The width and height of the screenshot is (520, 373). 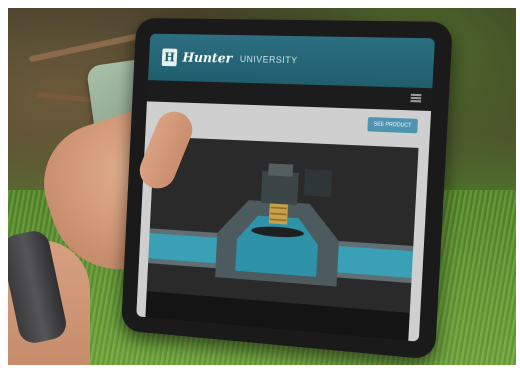 What do you see at coordinates (416, 98) in the screenshot?
I see `hamburger-menu-icon` at bounding box center [416, 98].